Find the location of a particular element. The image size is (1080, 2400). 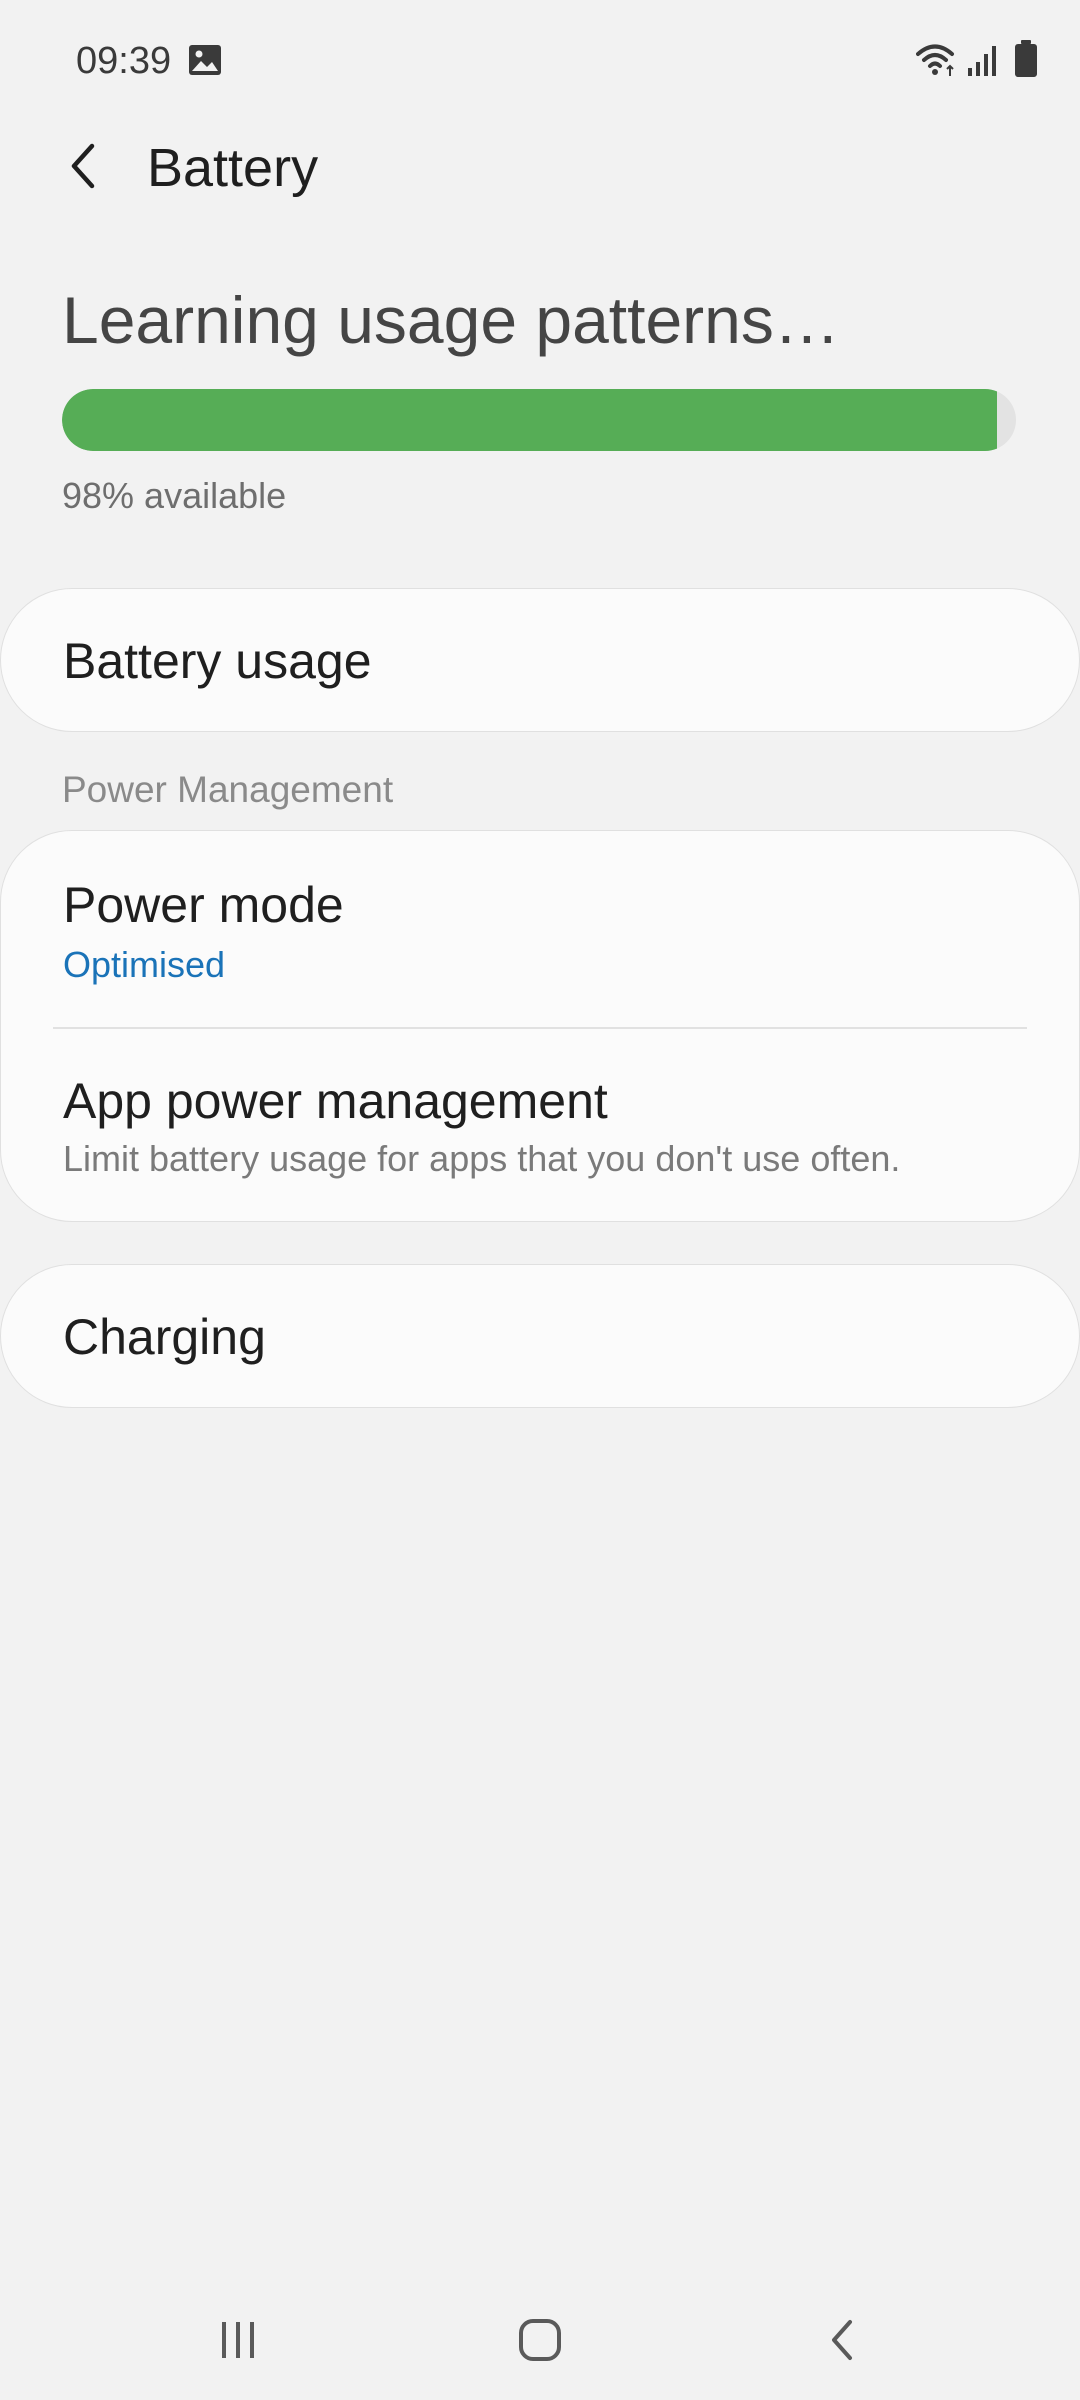

battery-level-bar is located at coordinates (539, 420).